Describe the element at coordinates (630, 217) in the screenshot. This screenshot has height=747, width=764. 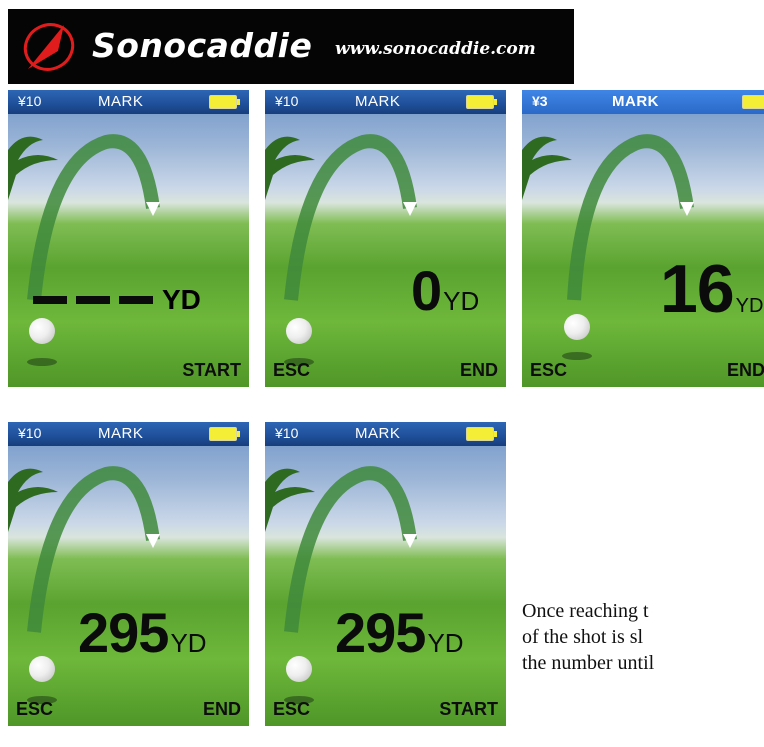
I see `shot-arc-icon` at that location.